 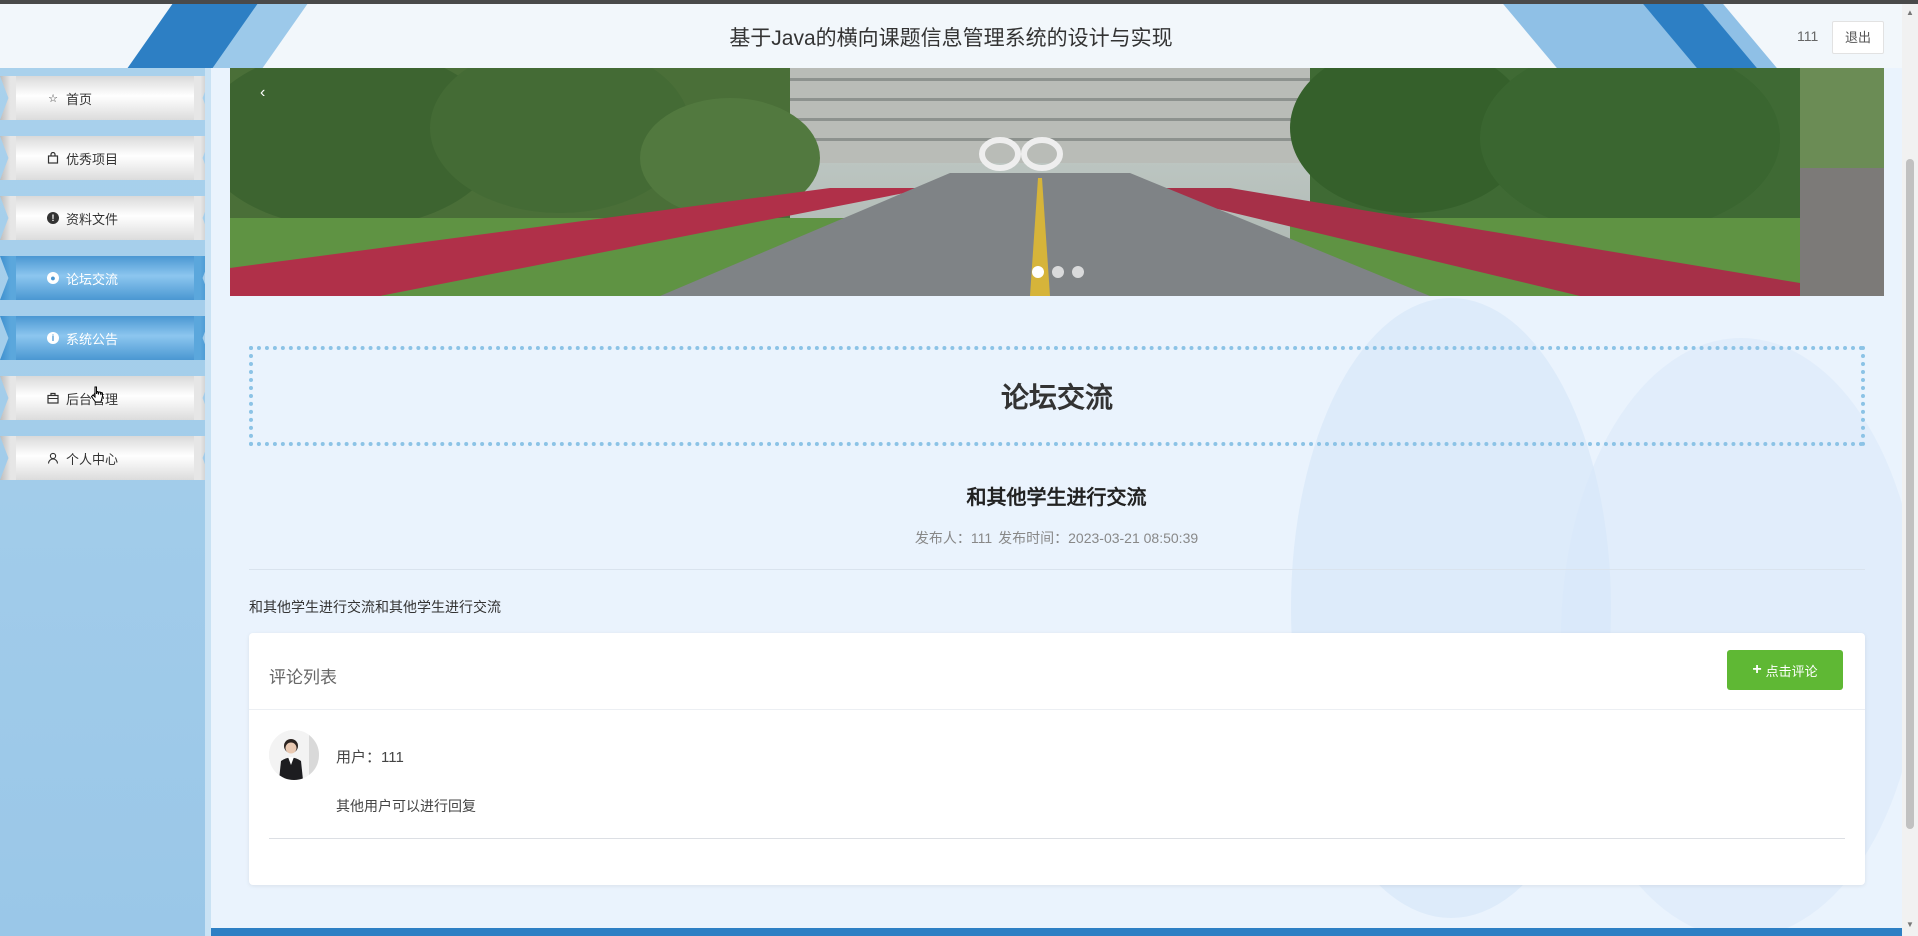 I want to click on sidebar-item-forum: ● 论坛交流, so click(x=105, y=278).